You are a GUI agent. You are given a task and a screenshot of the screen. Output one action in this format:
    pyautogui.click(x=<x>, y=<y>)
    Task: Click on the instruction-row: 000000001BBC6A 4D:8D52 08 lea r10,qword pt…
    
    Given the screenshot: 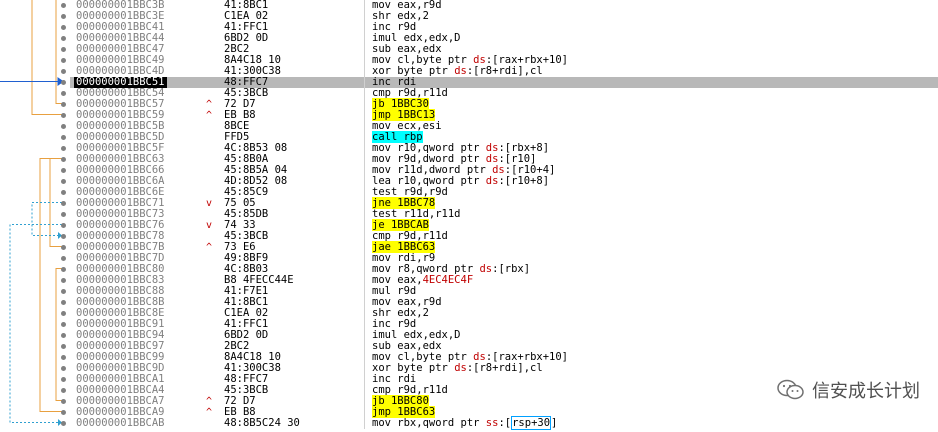 What is the action you would take?
    pyautogui.click(x=504, y=181)
    